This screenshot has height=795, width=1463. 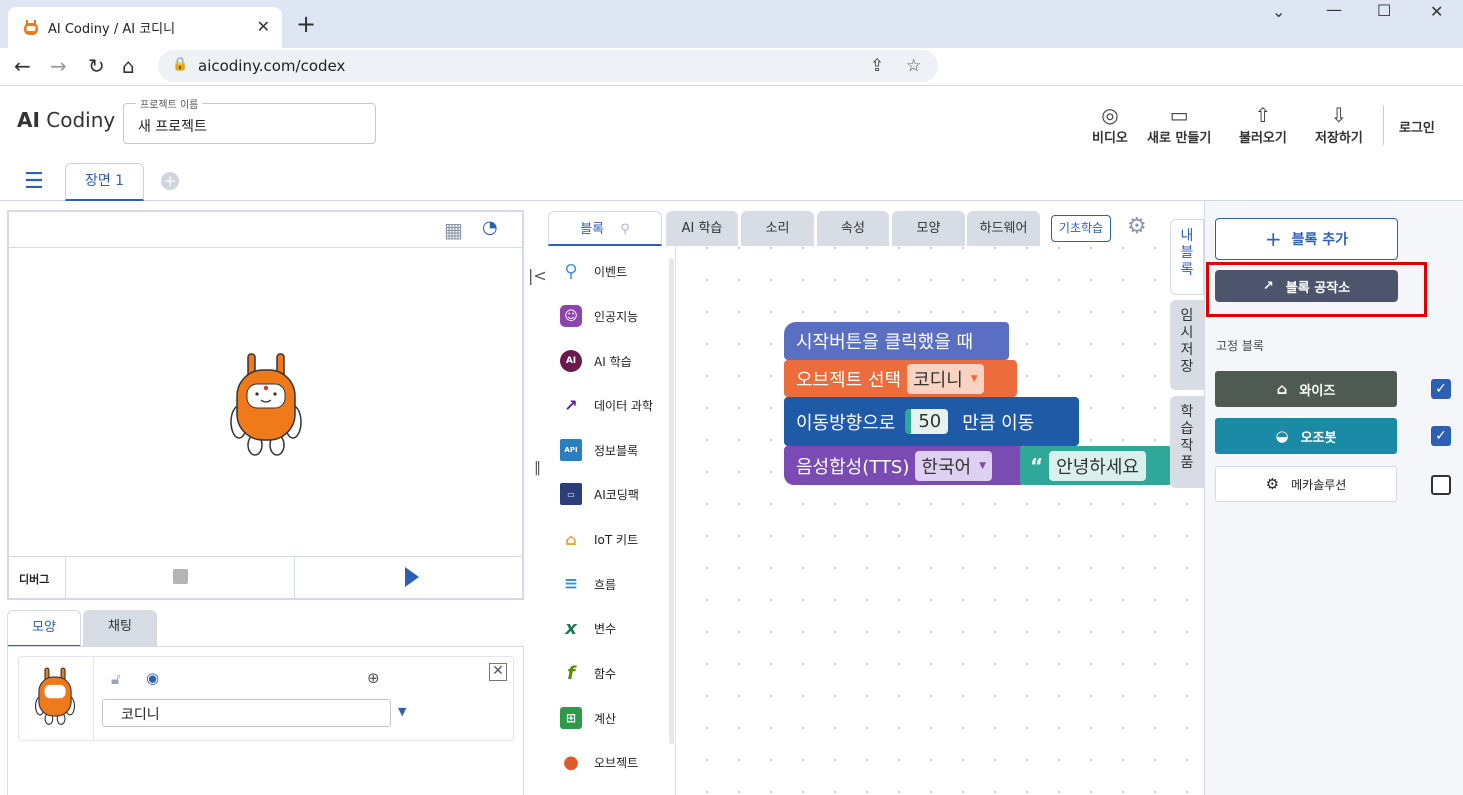 What do you see at coordinates (1436, 11) in the screenshot?
I see `window-close-icon: ✕` at bounding box center [1436, 11].